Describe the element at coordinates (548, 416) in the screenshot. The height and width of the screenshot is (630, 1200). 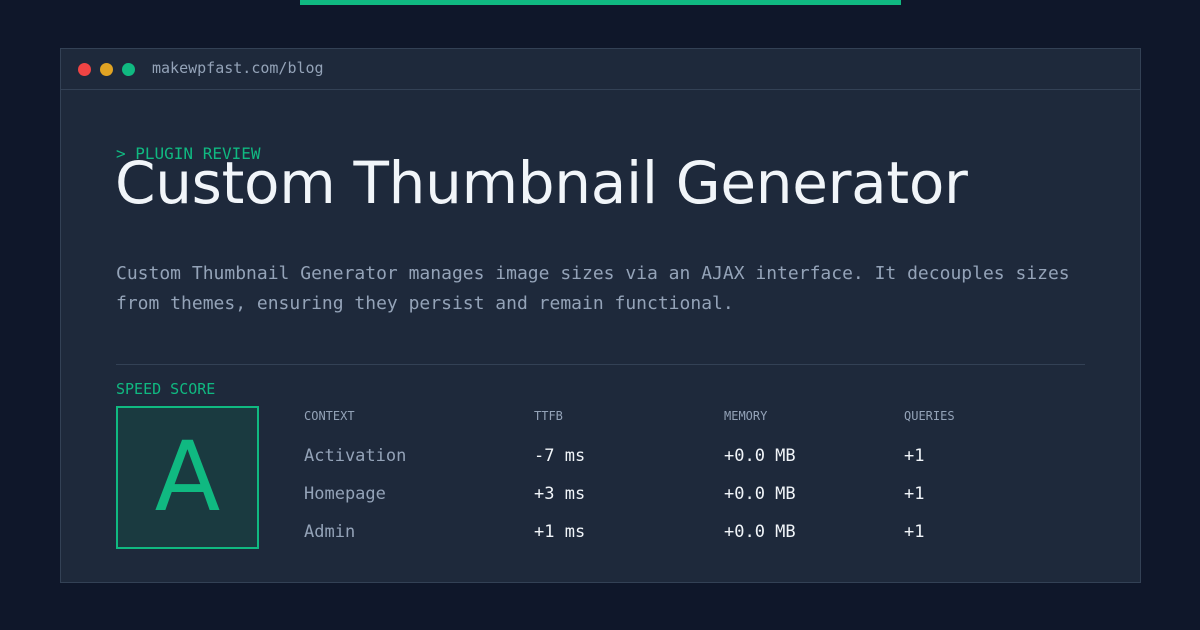
I see `column-header-ttfb: TTFB` at that location.